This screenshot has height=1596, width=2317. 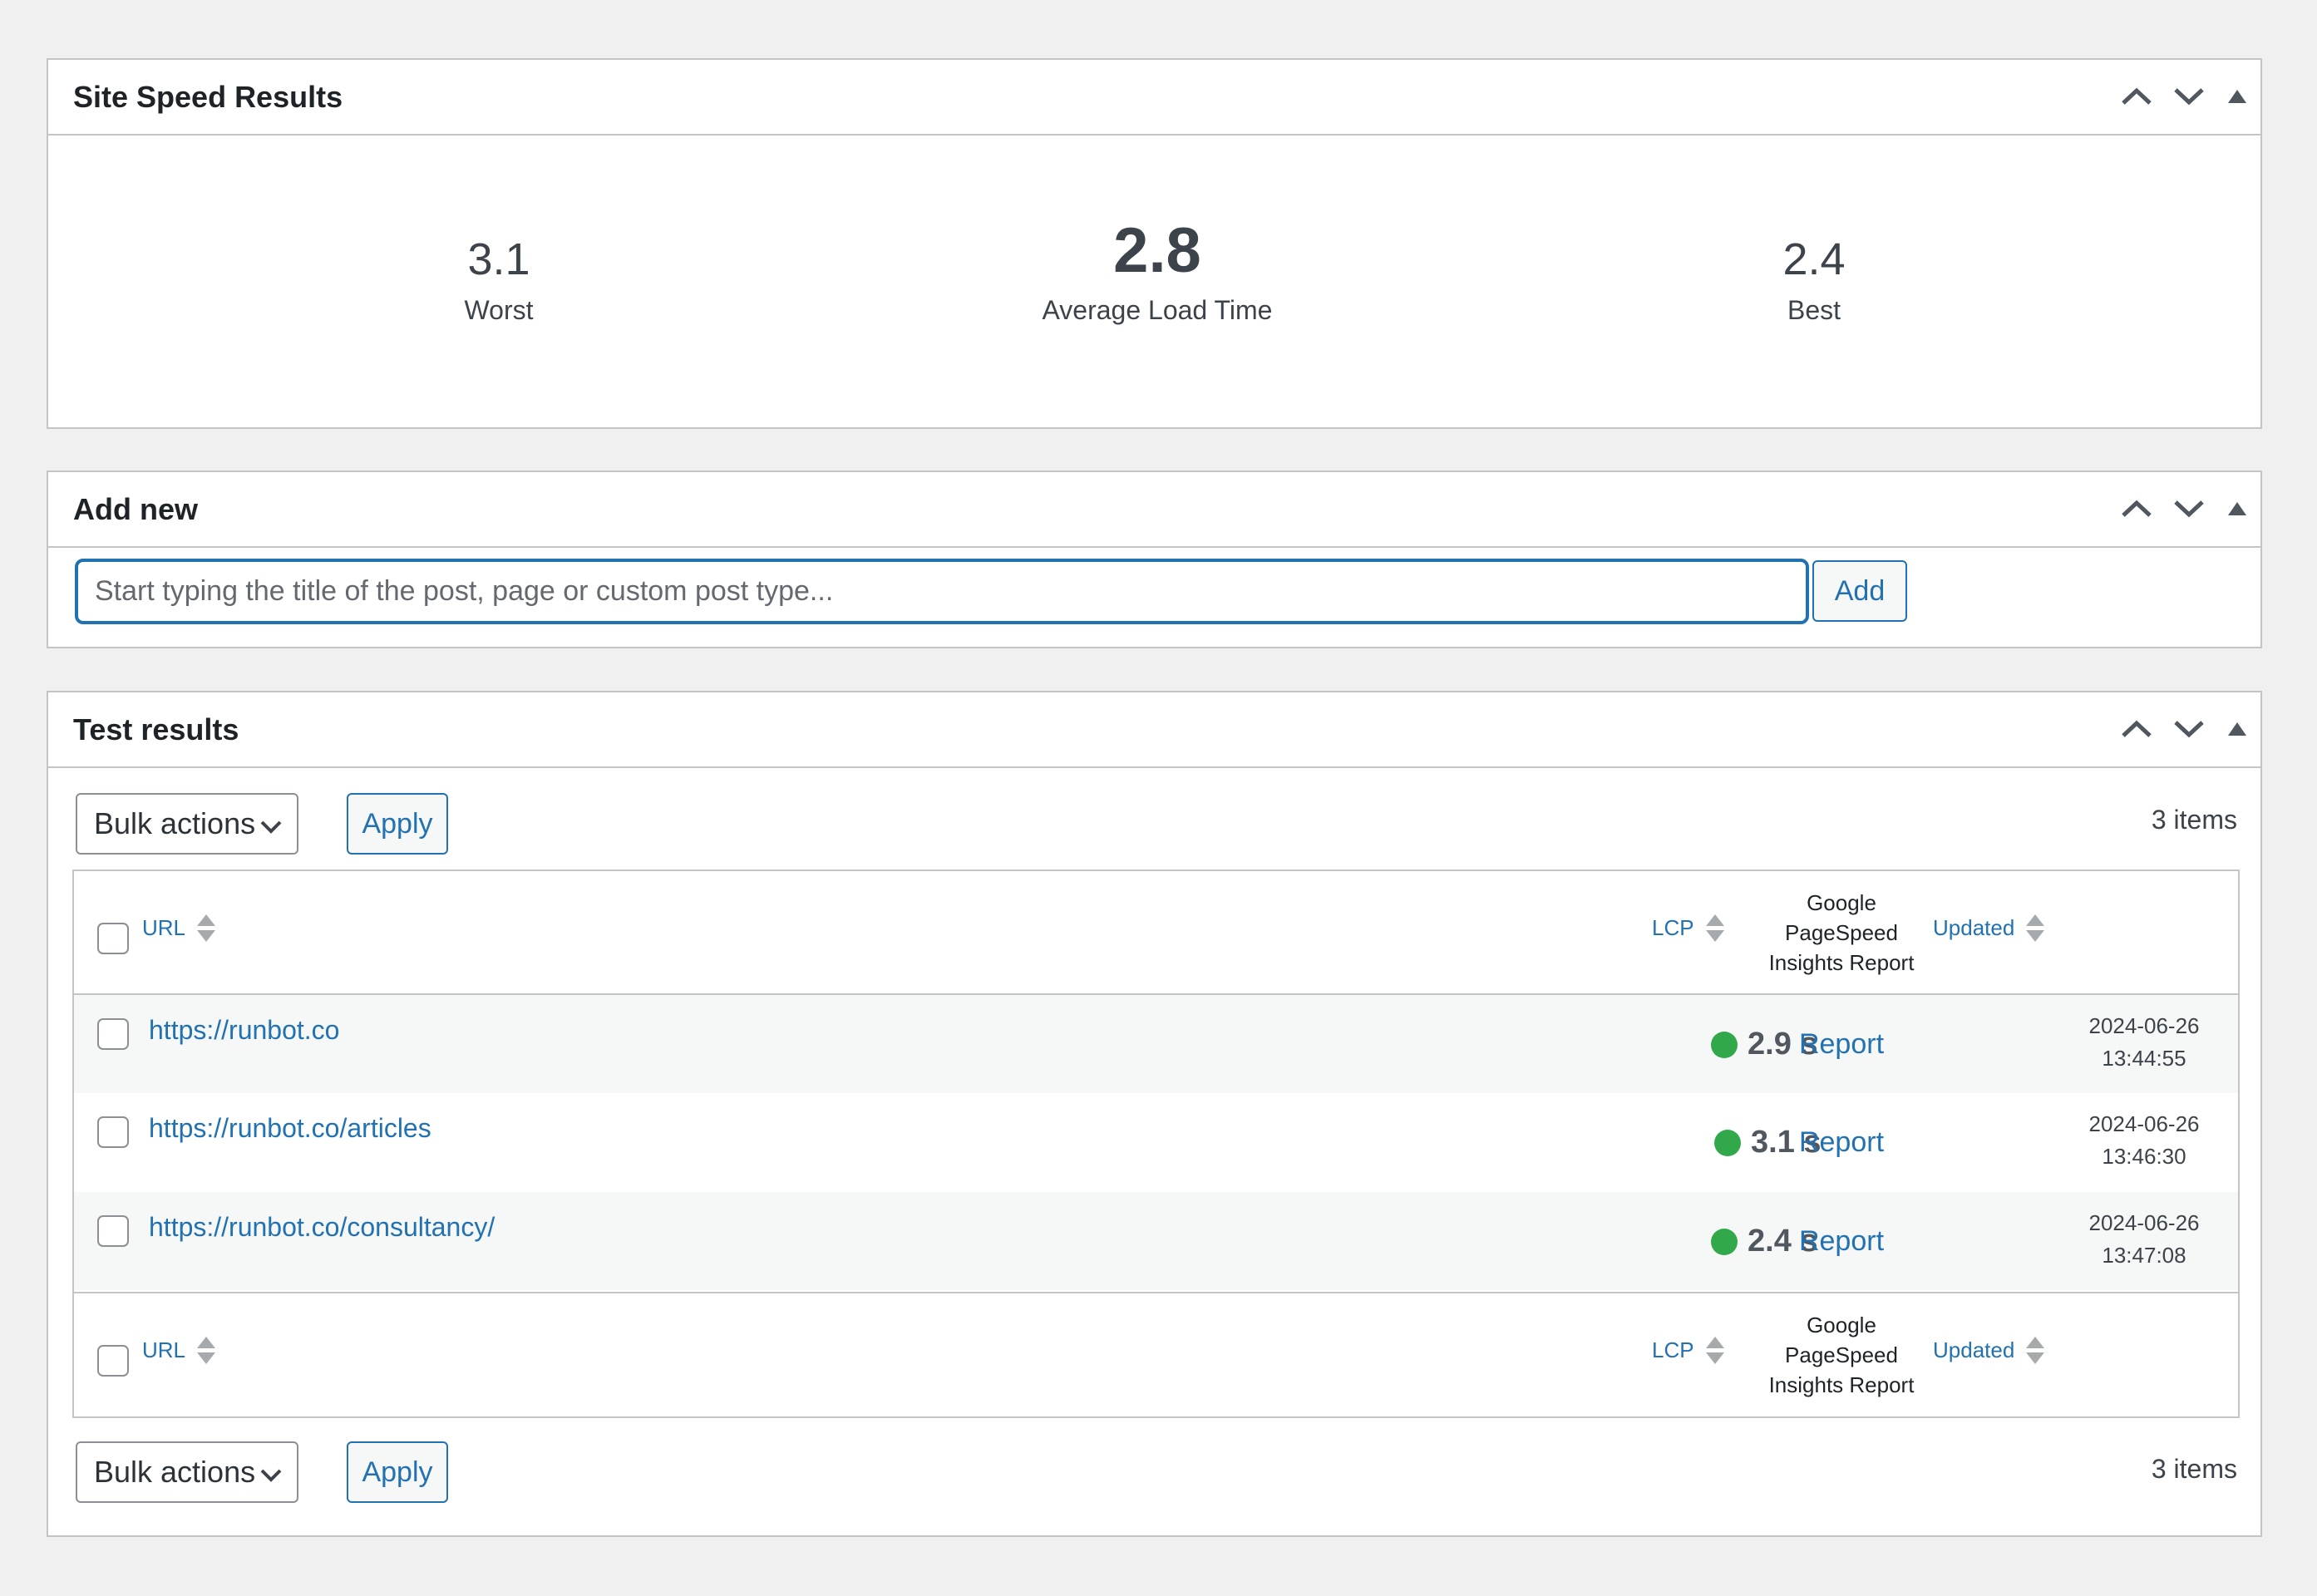 What do you see at coordinates (2144, 1042) in the screenshot?
I see `updated-datetime: 2024-06-26 13:44:55` at bounding box center [2144, 1042].